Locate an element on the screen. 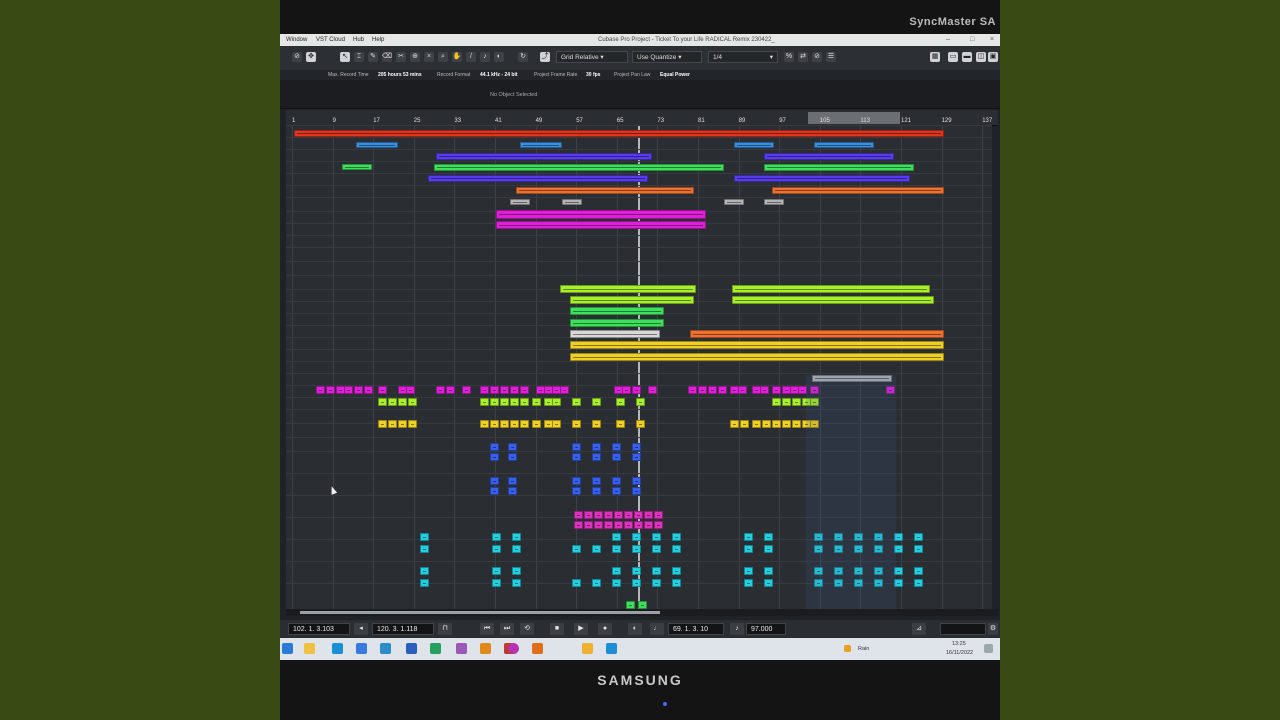 The width and height of the screenshot is (1280, 720). snap-icon: ⤴ is located at coordinates (545, 57).